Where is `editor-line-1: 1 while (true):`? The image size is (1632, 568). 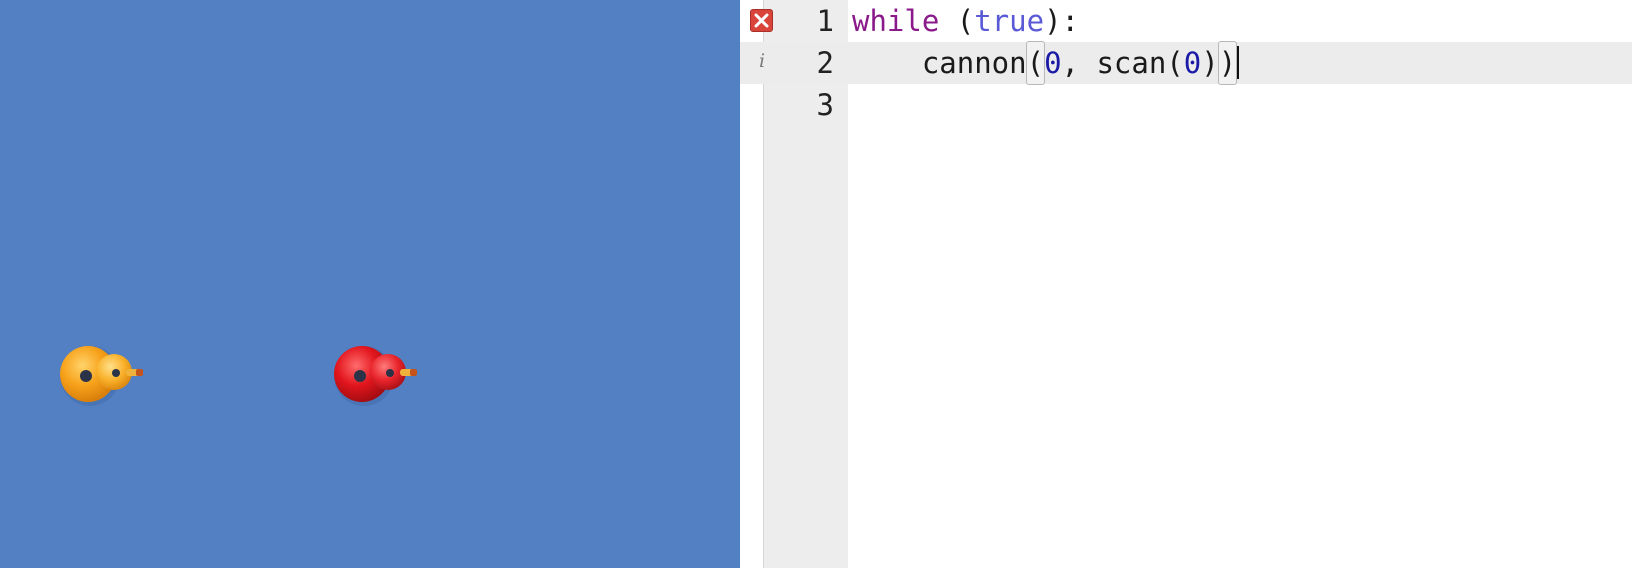
editor-line-1: 1 while (true): is located at coordinates (1186, 21).